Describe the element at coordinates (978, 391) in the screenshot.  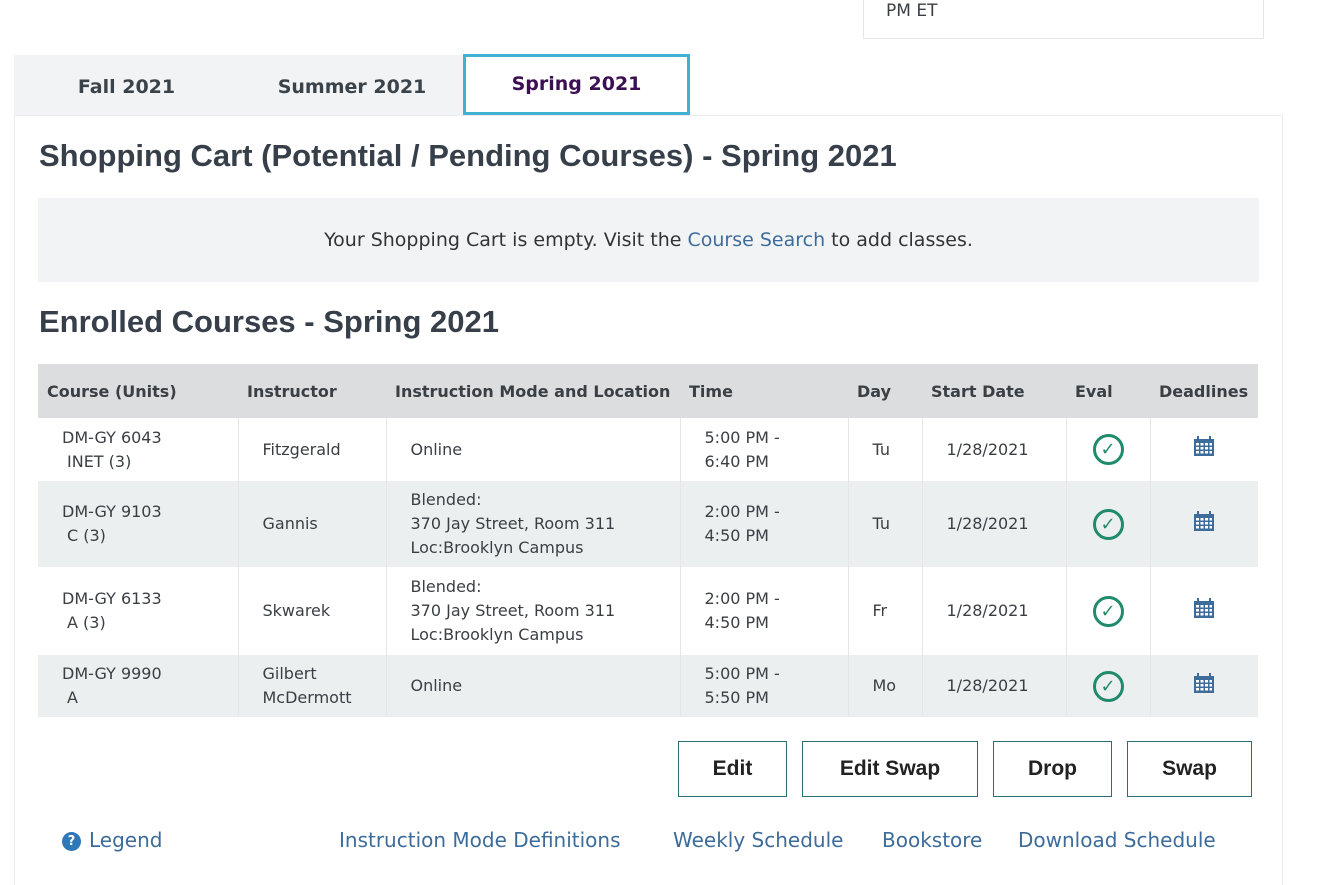
I see `col-start-date: Start Date` at that location.